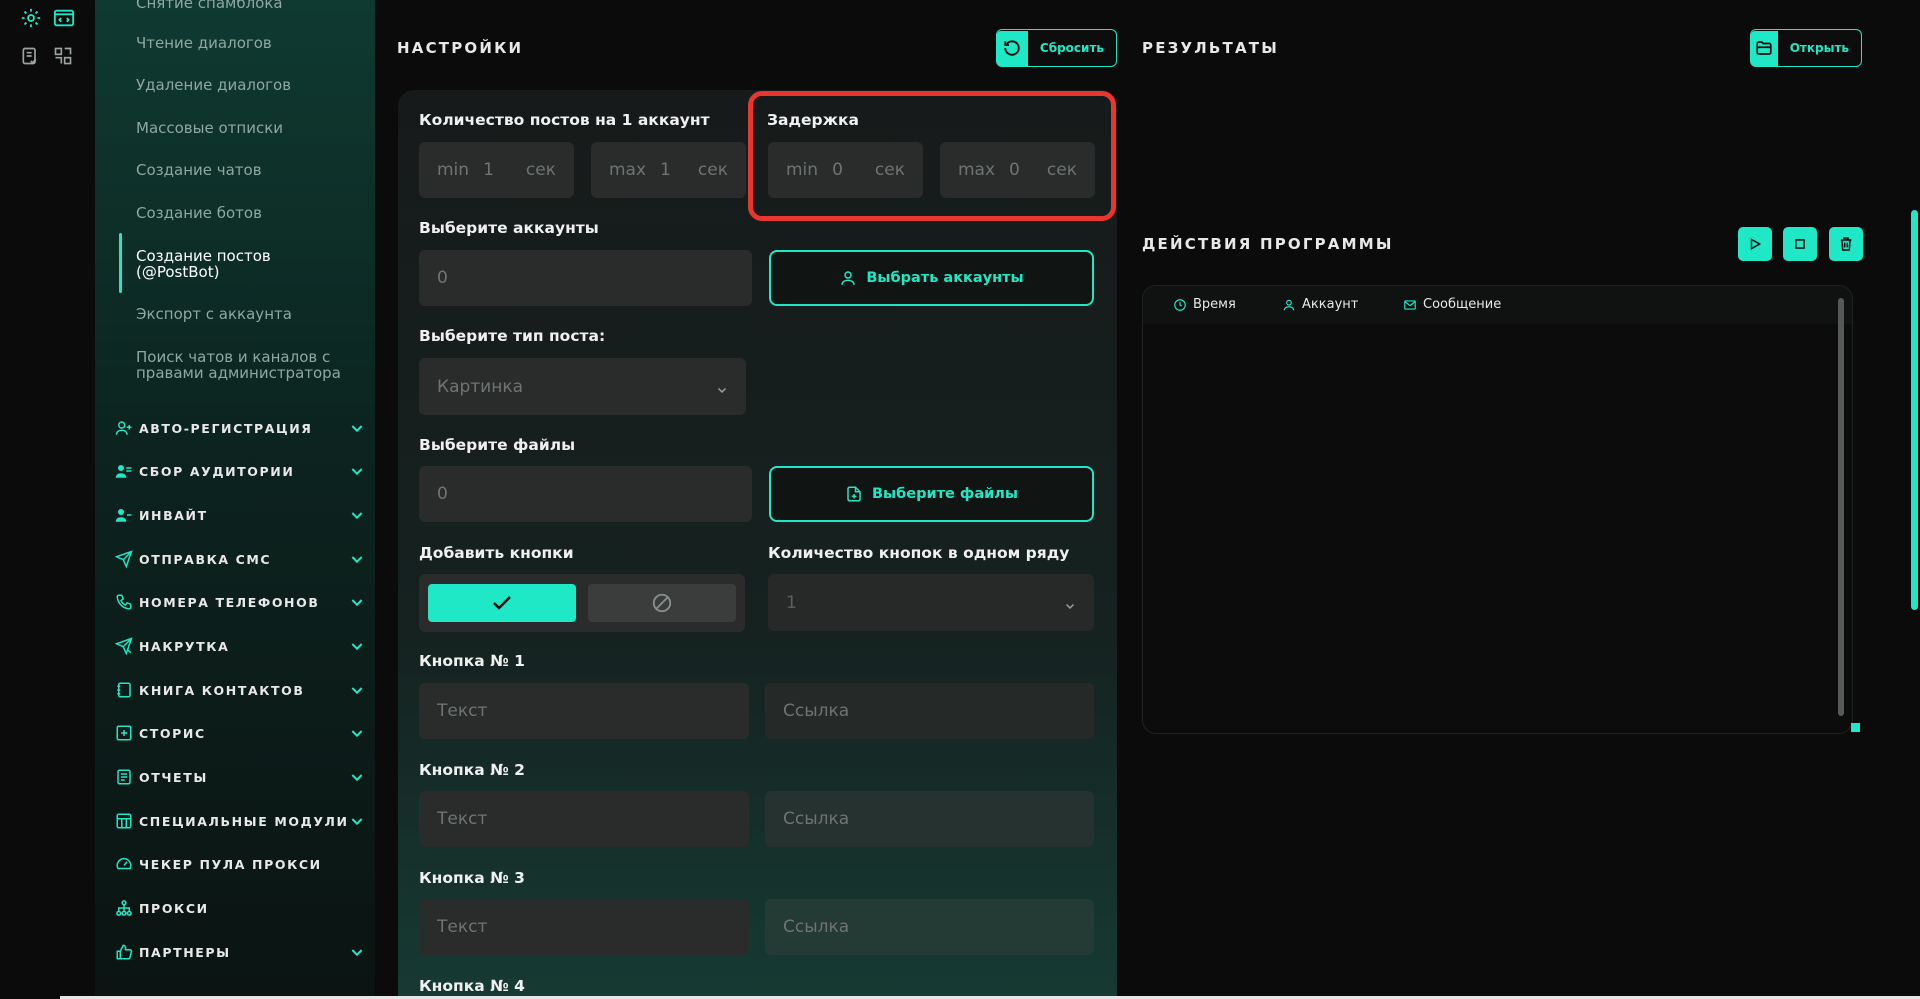 This screenshot has width=1920, height=999. Describe the element at coordinates (931, 494) in the screenshot. I see `select-files-button: Выберите файлы` at that location.